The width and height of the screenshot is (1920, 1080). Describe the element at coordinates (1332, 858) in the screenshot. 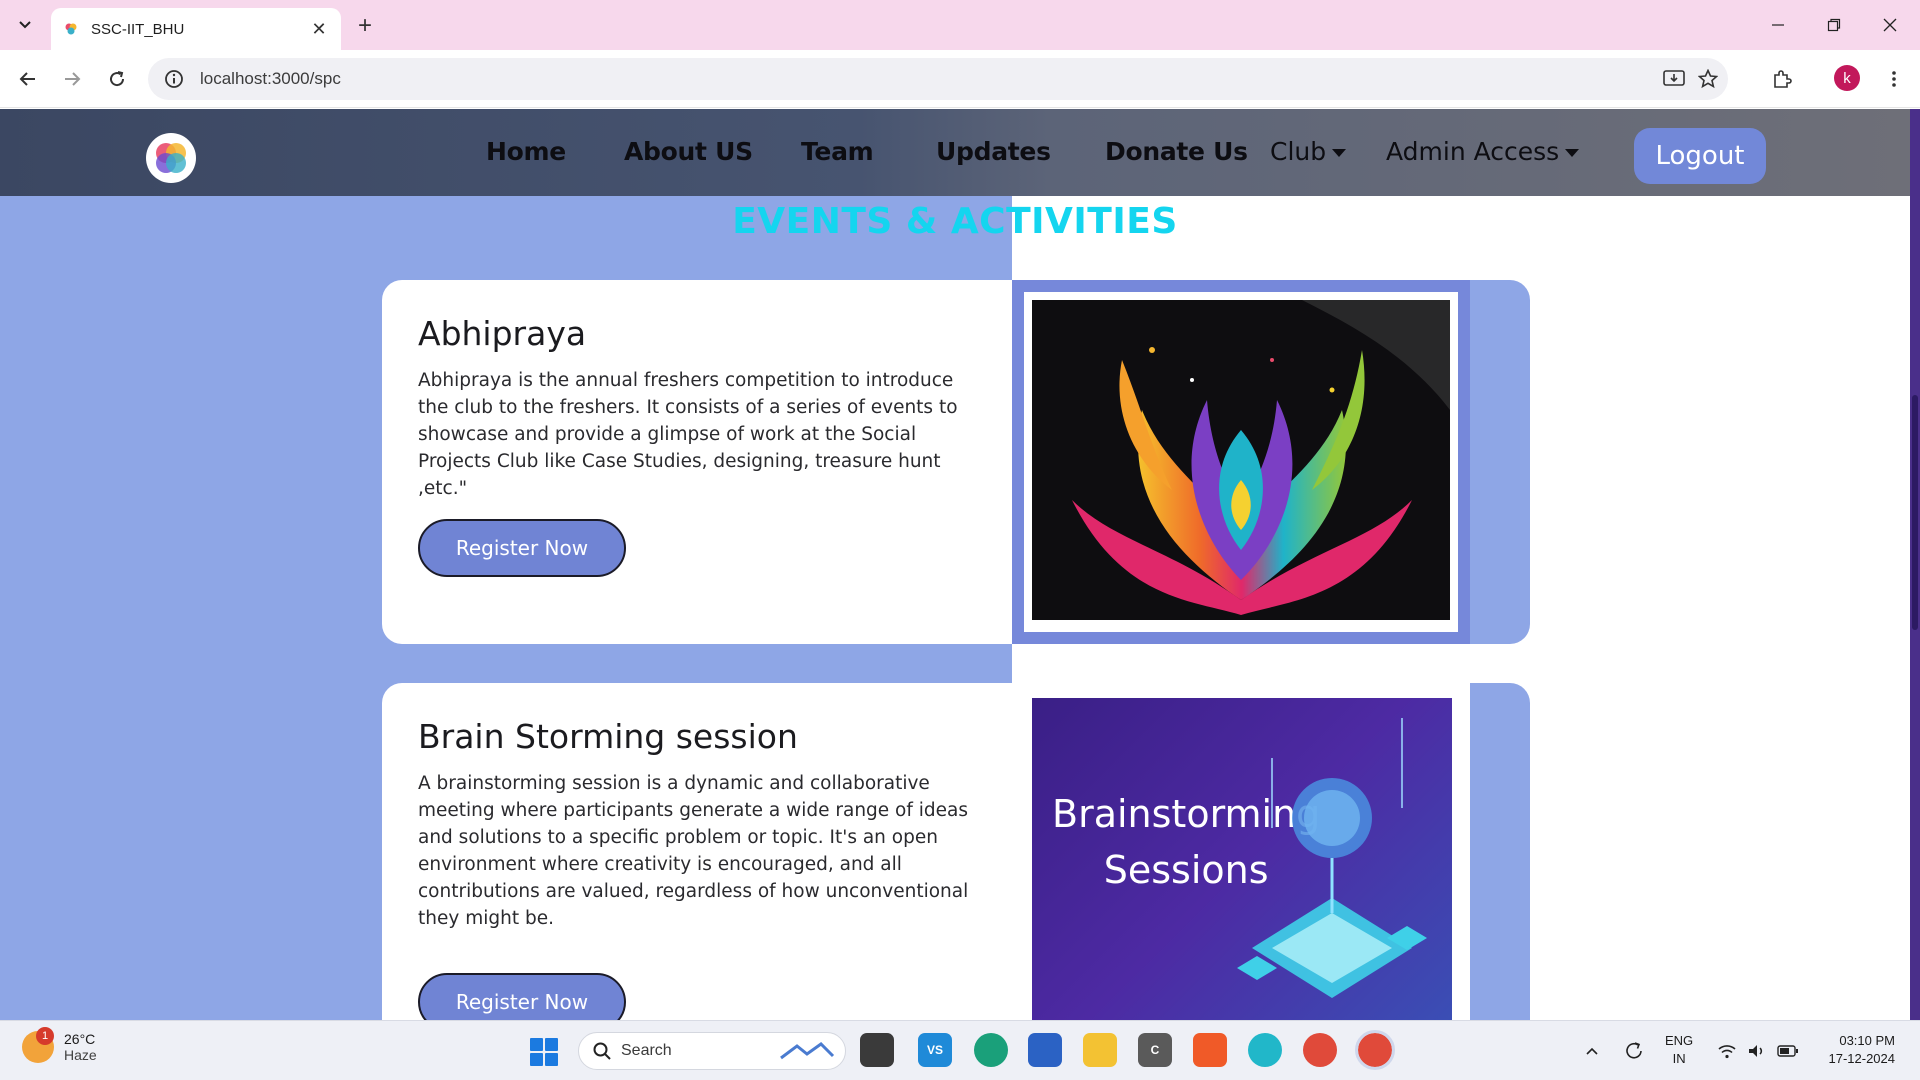

I see `brain-circuit-illustration` at that location.